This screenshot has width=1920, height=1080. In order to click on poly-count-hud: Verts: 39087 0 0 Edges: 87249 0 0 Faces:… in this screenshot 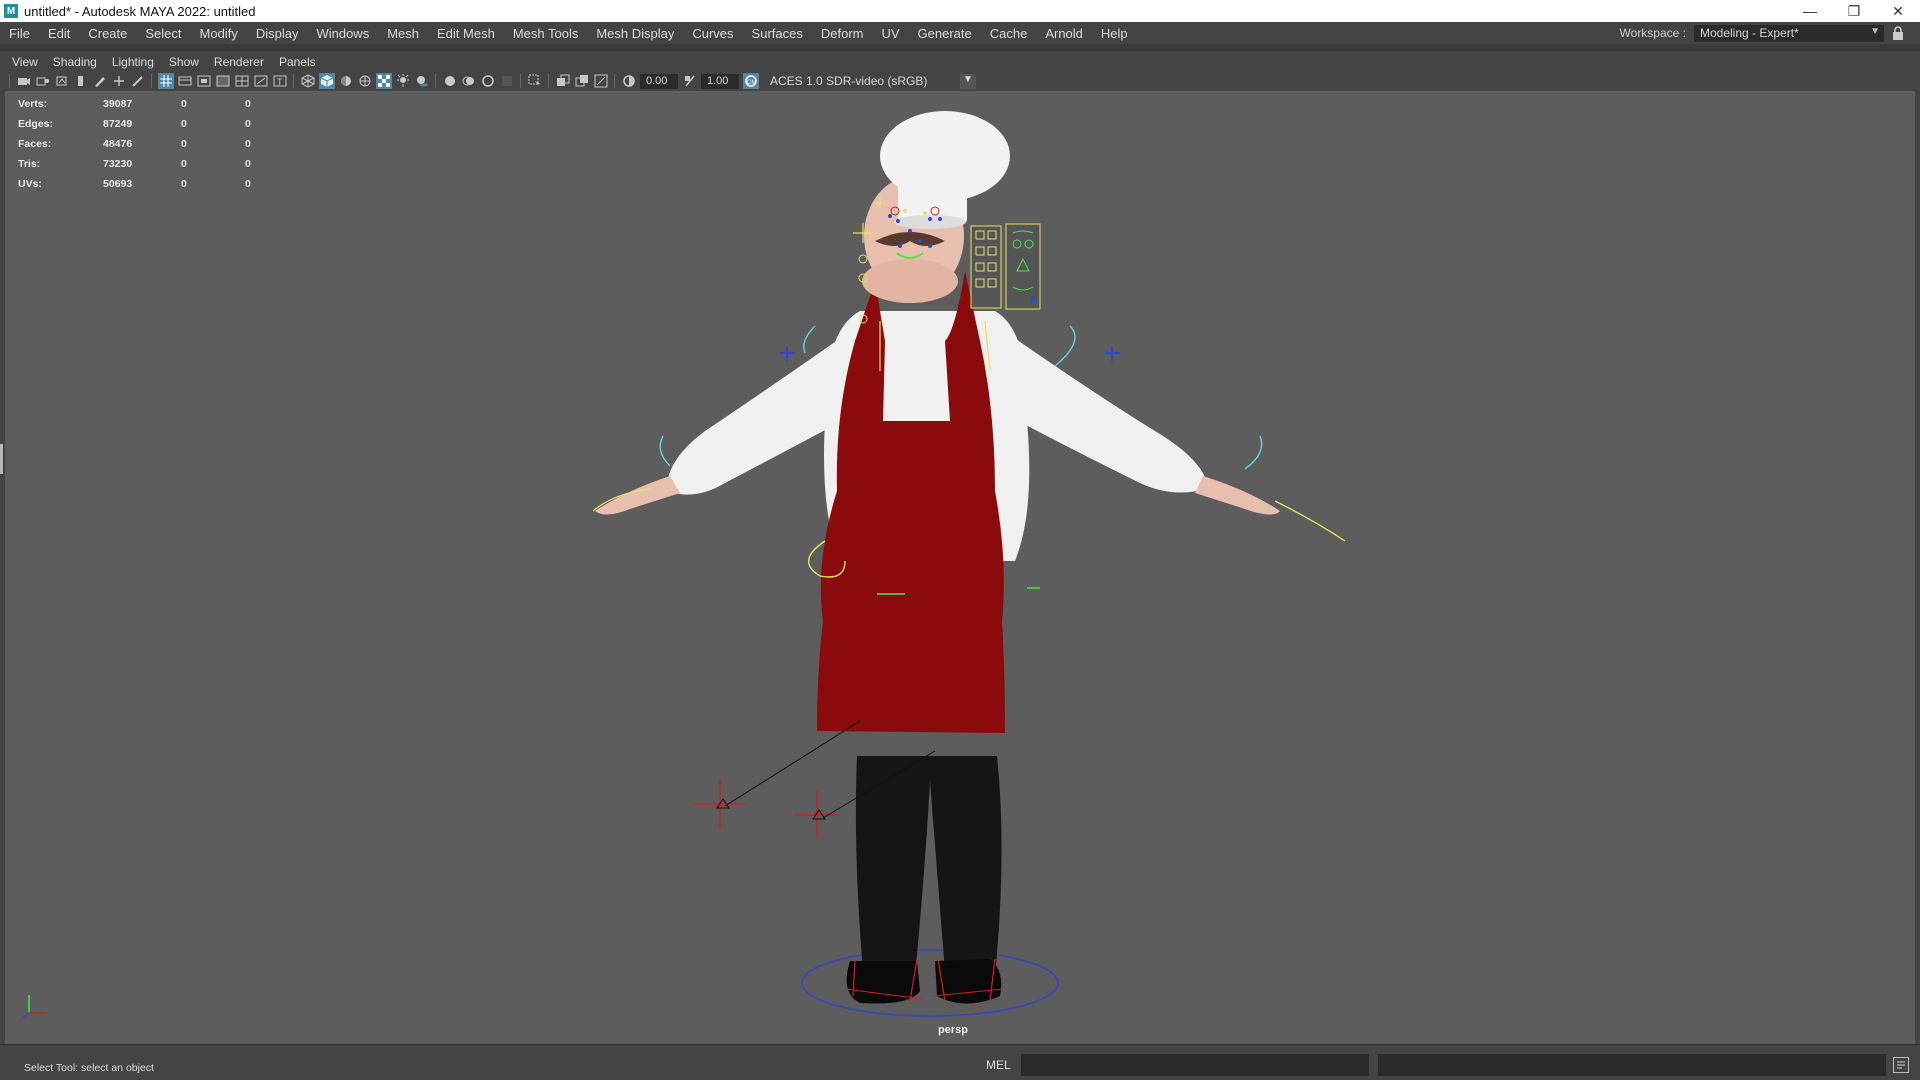, I will do `click(146, 144)`.